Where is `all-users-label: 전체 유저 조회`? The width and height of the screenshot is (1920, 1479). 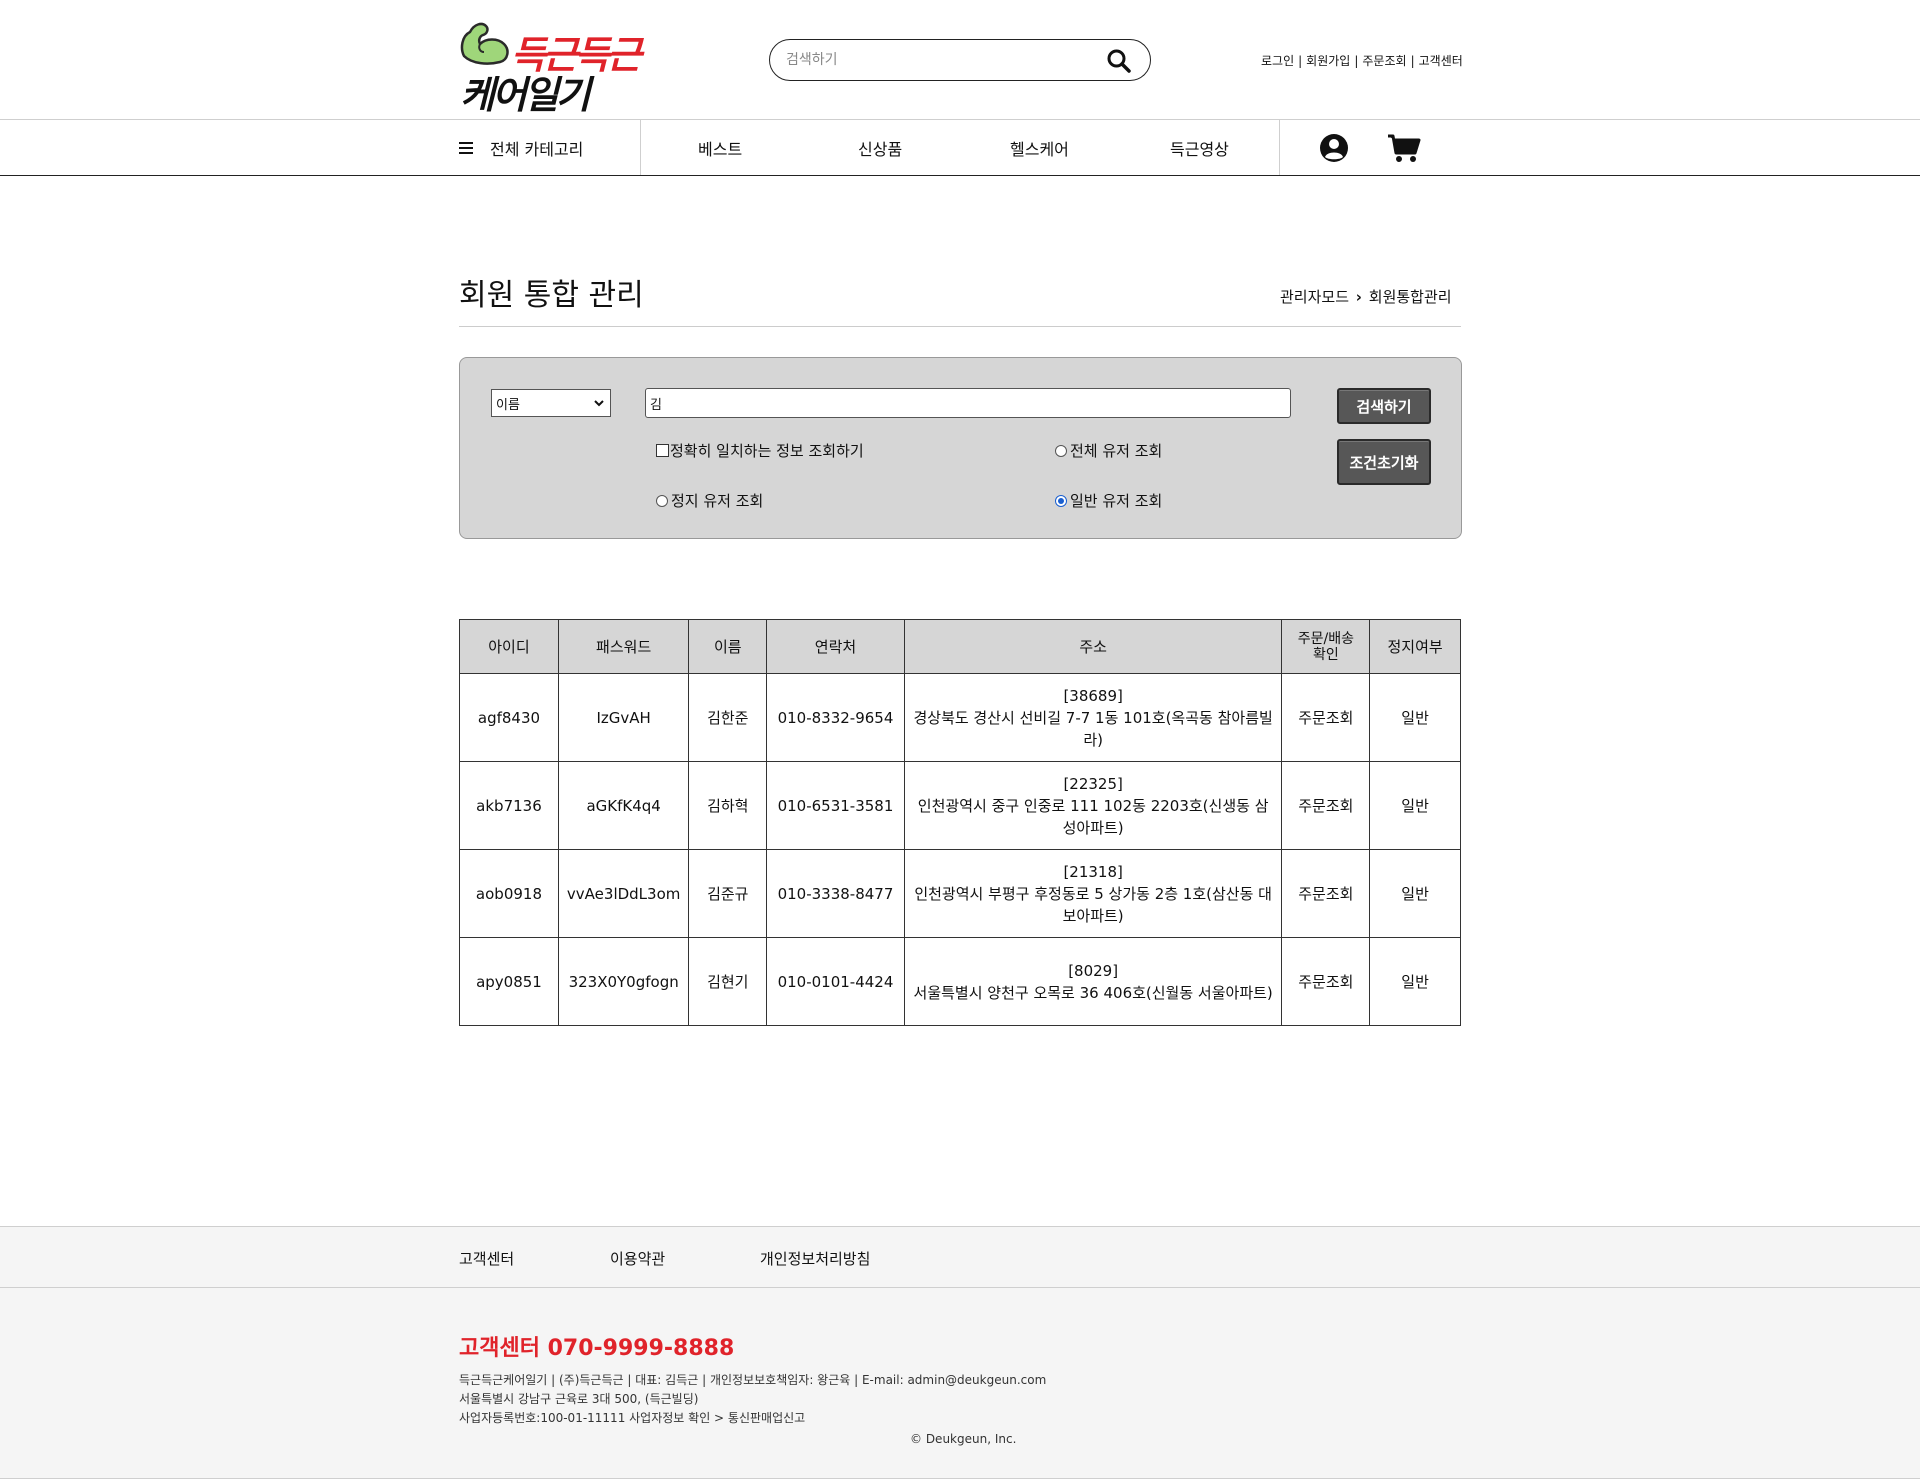
all-users-label: 전체 유저 조회 is located at coordinates (1116, 451).